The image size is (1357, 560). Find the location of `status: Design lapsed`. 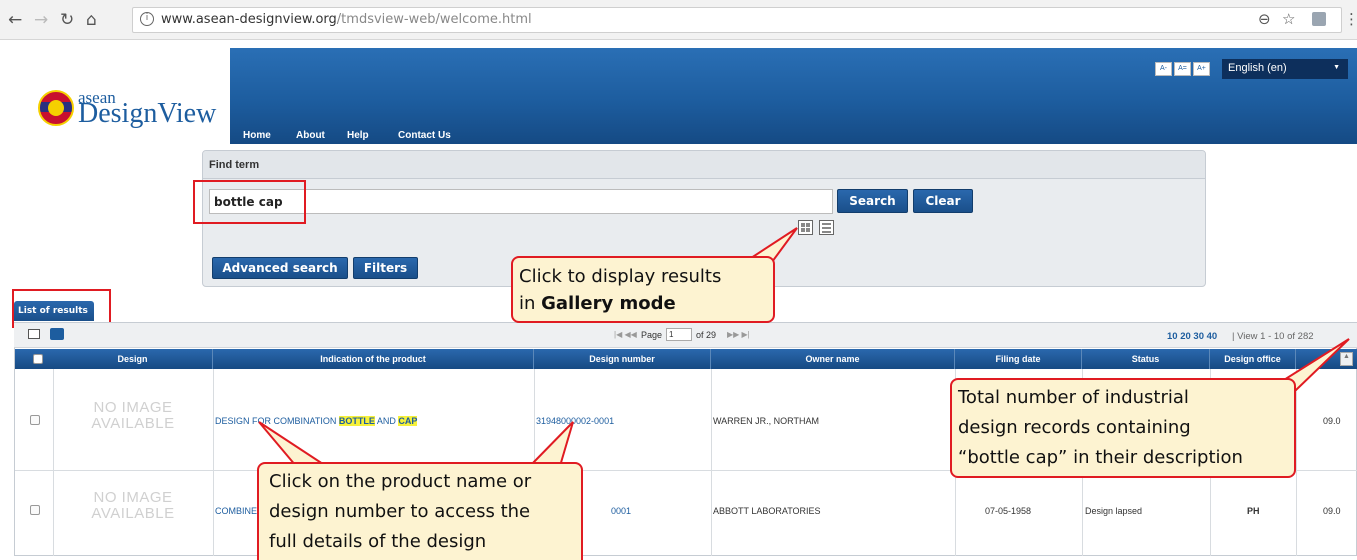

status: Design lapsed is located at coordinates (1114, 511).